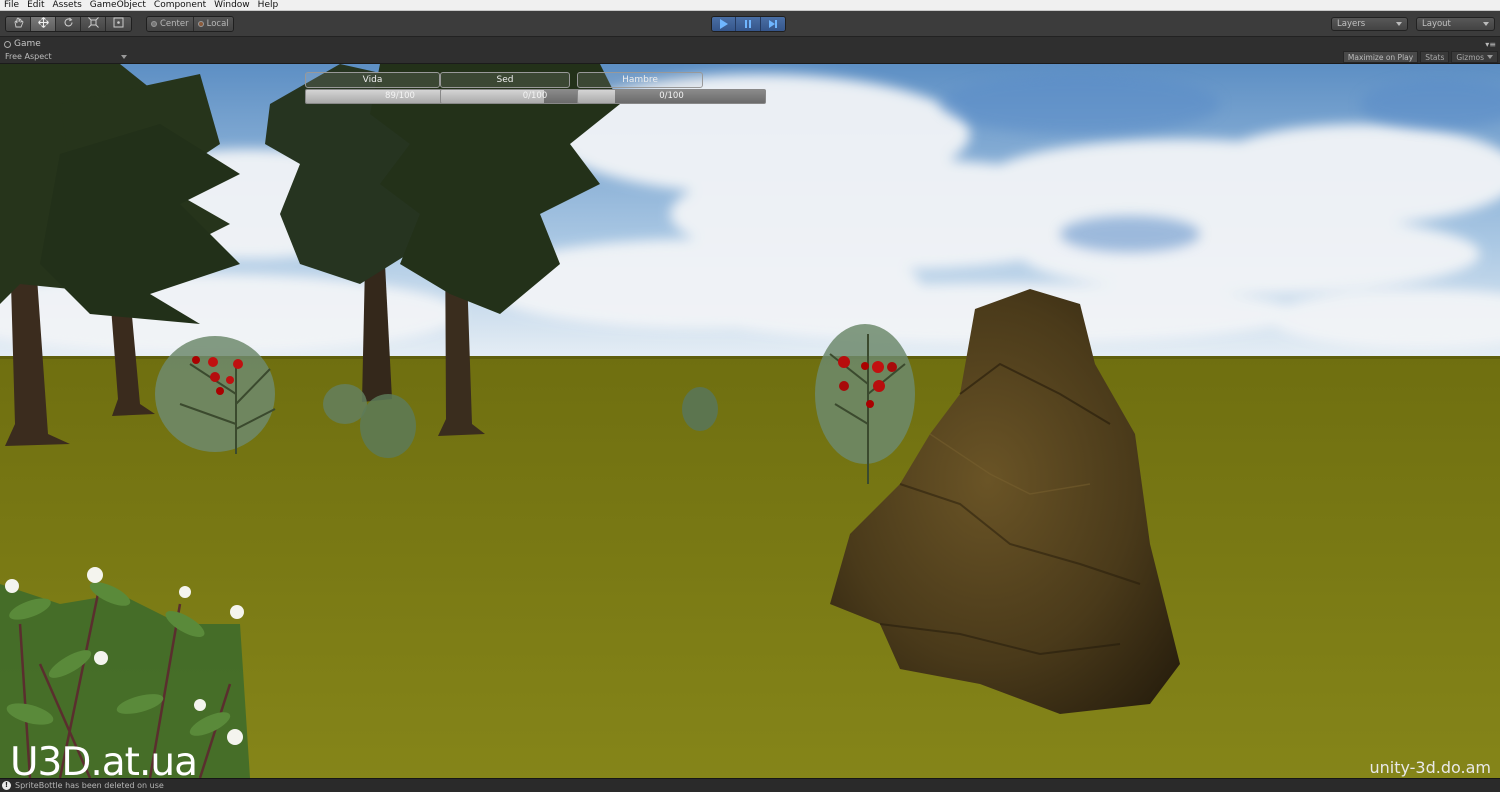 This screenshot has height=792, width=1500. I want to click on hambre-bar: 0/100, so click(671, 96).